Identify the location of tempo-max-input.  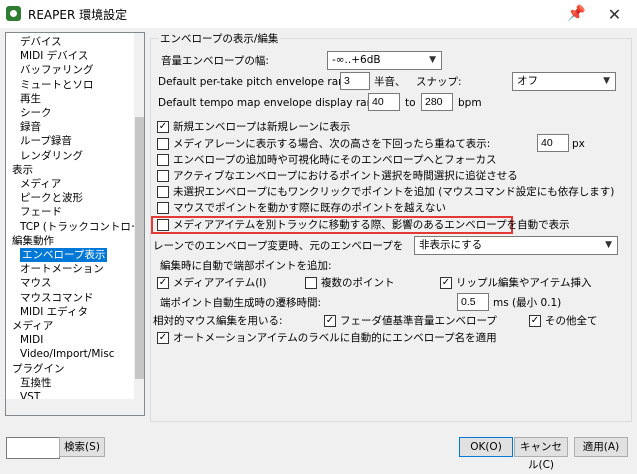
(437, 102).